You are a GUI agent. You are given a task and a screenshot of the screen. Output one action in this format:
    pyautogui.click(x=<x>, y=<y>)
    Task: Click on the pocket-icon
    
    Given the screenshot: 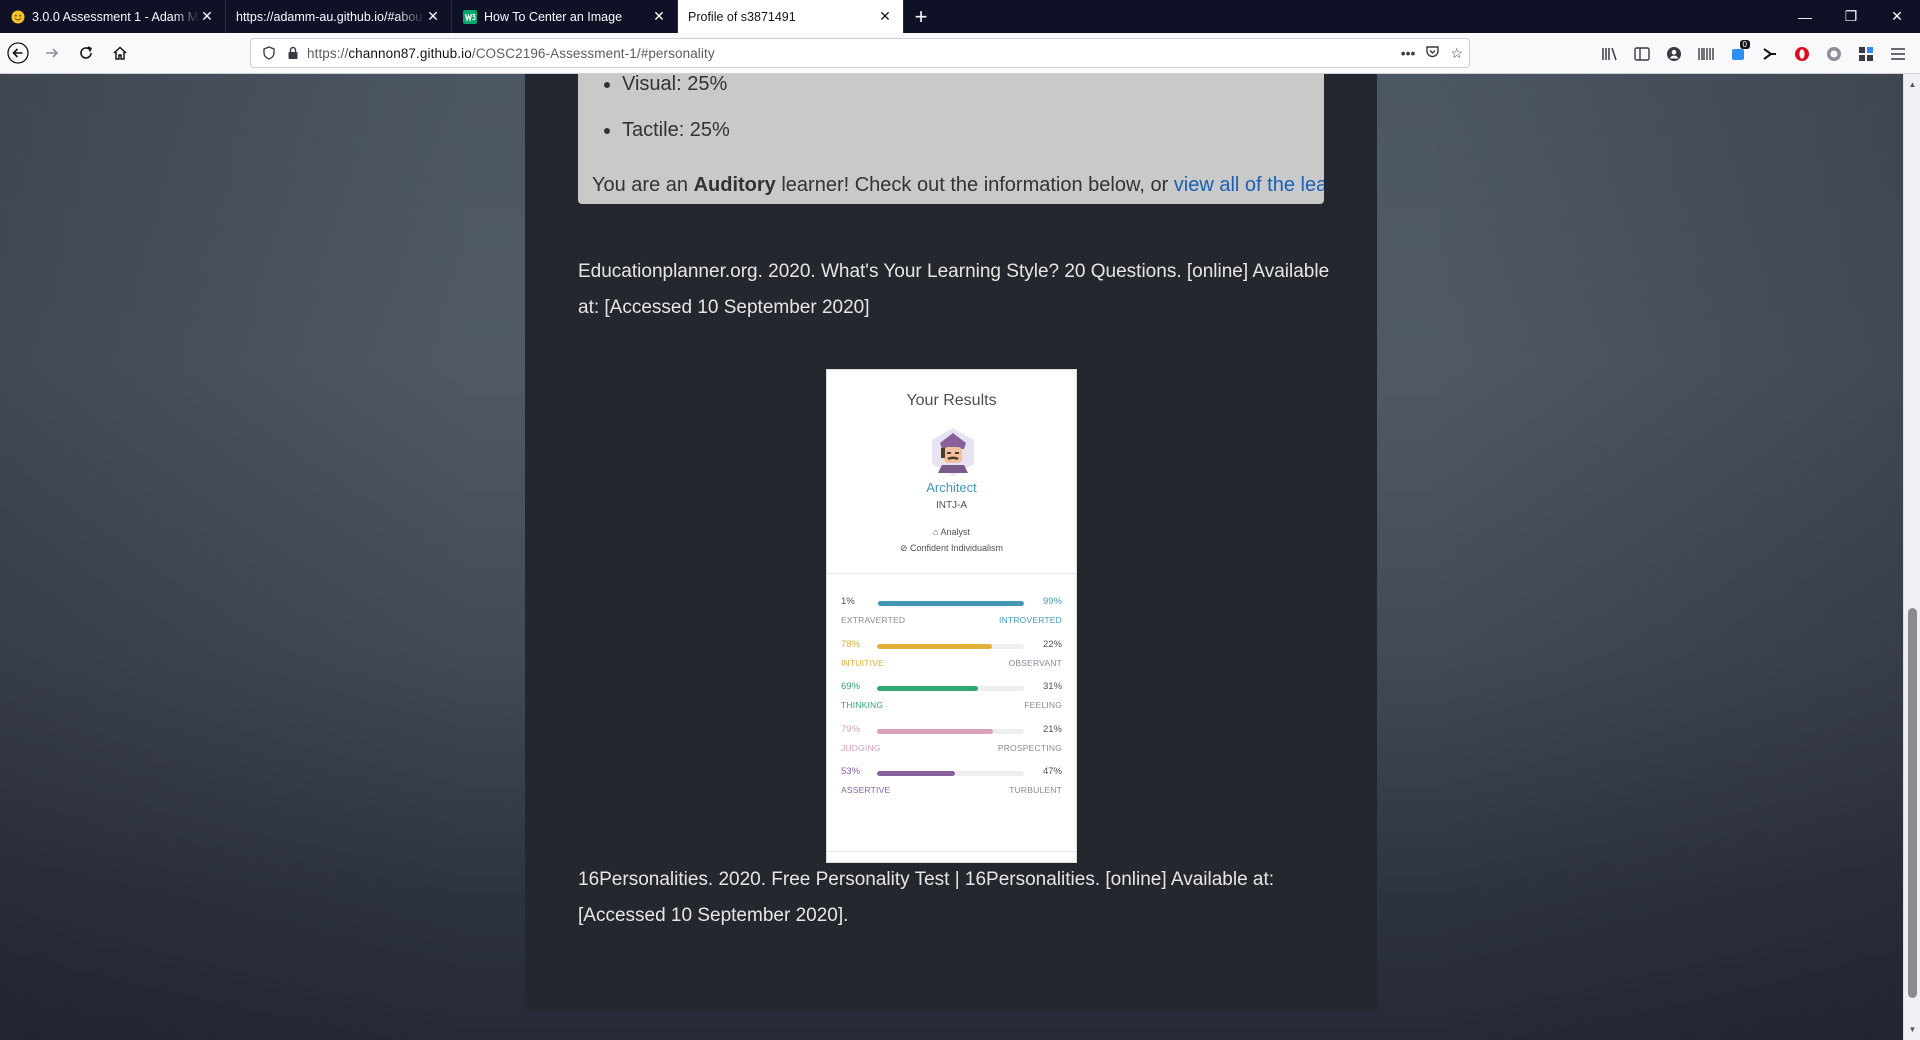 What is the action you would take?
    pyautogui.click(x=1432, y=53)
    